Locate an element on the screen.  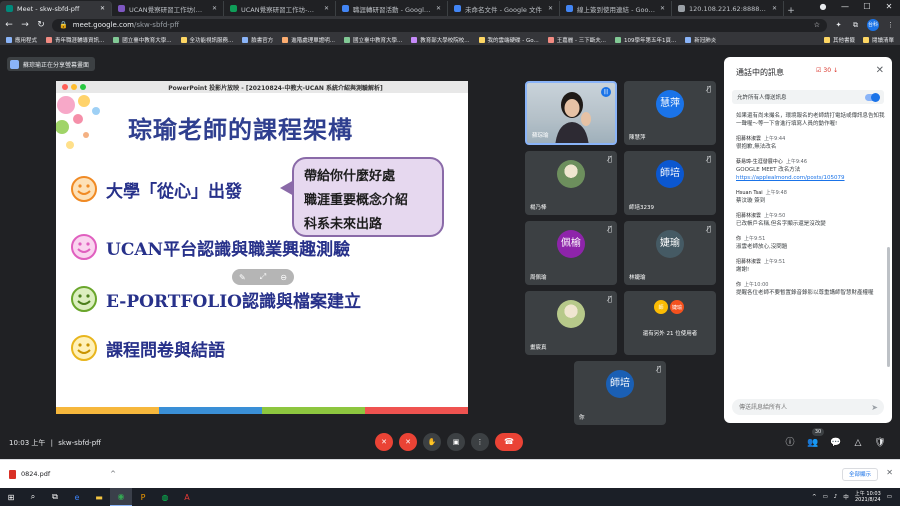
raise-hand-button: ✋ is located at coordinates (432, 442).